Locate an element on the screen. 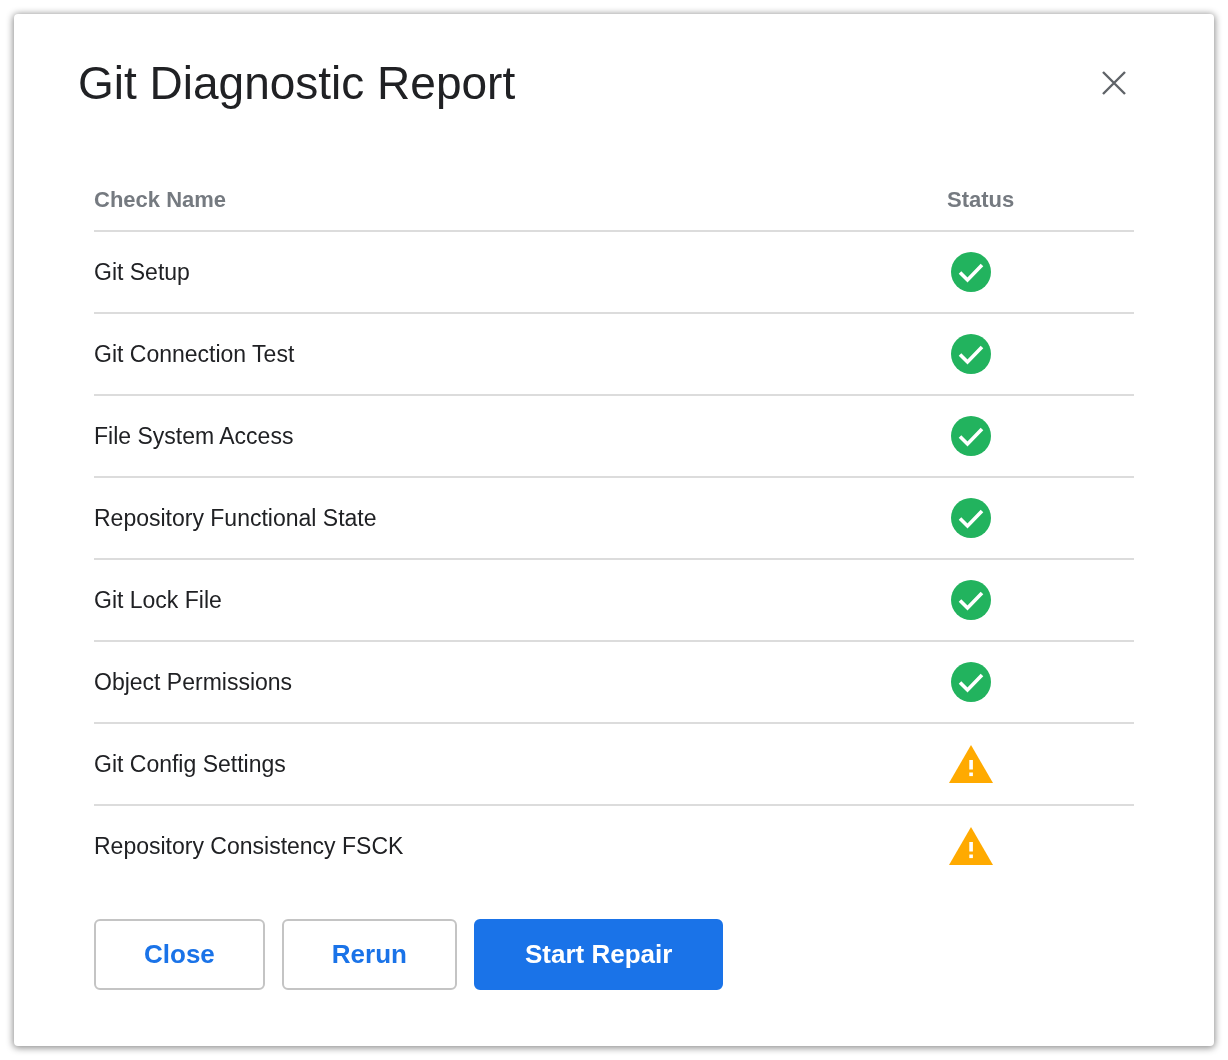  check-name: File System Access is located at coordinates (194, 435).